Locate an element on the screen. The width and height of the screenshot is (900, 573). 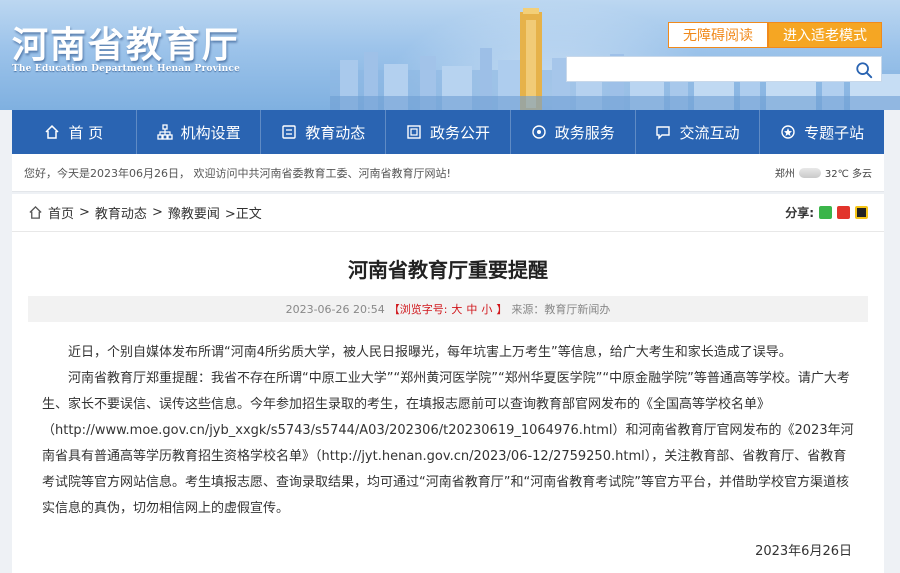
document-icon is located at coordinates (414, 132).